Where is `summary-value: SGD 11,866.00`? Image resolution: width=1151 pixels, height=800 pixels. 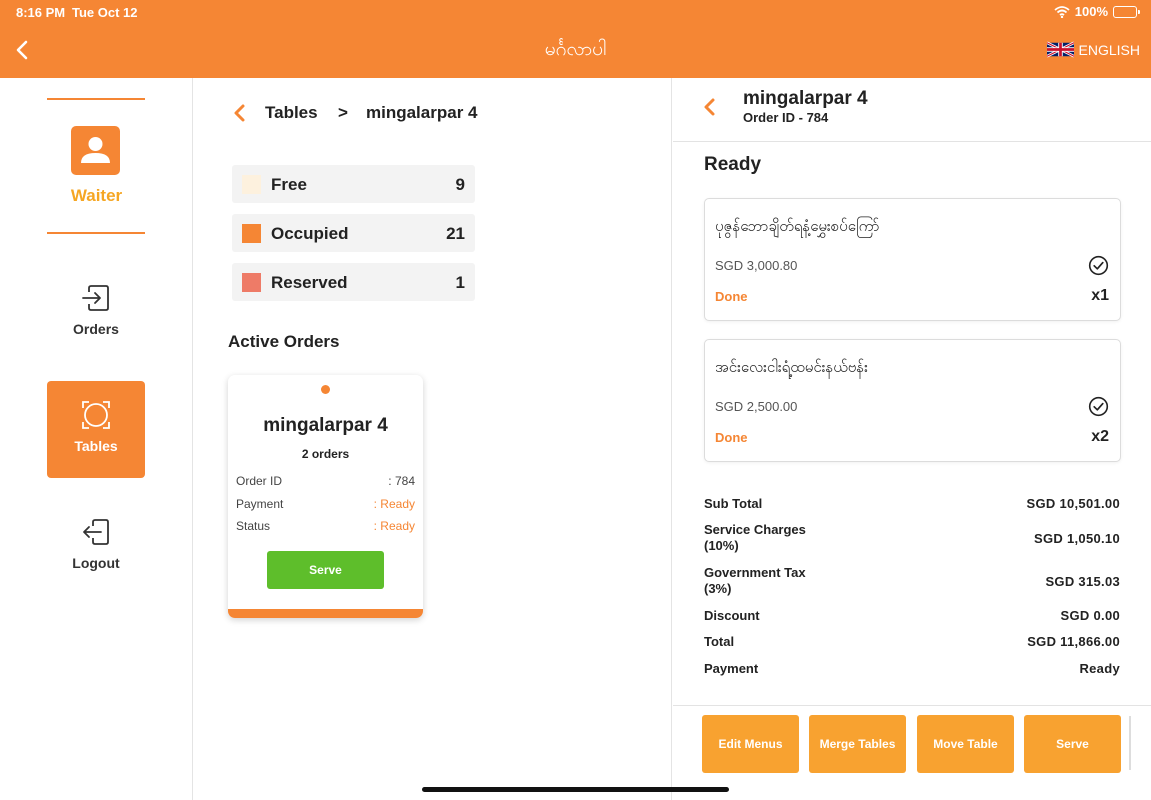
summary-value: SGD 11,866.00 is located at coordinates (1073, 641).